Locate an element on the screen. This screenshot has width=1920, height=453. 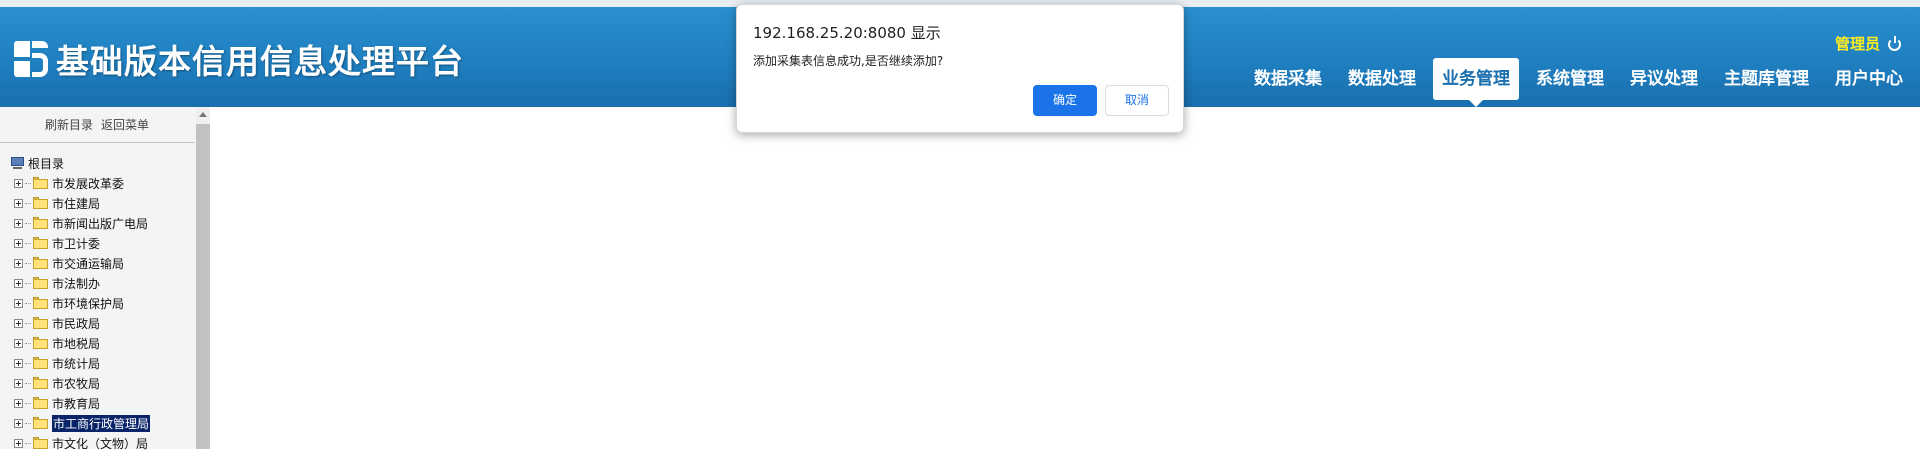
tree-node: 市法制办 is located at coordinates (100, 283).